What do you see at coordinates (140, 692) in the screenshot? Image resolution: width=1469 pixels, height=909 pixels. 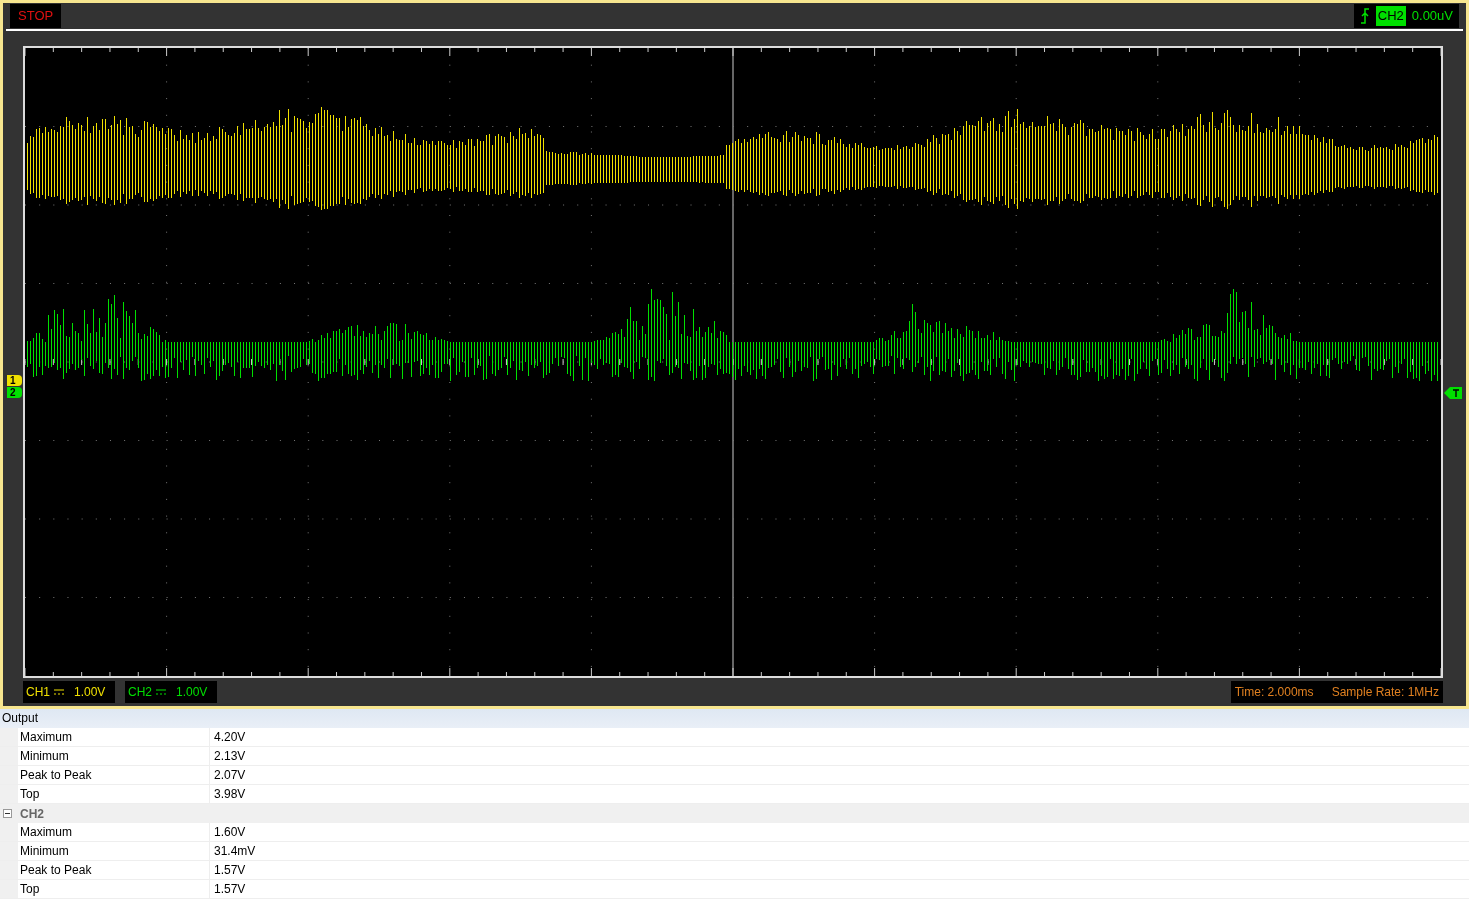 I see `channel-label: CH2` at bounding box center [140, 692].